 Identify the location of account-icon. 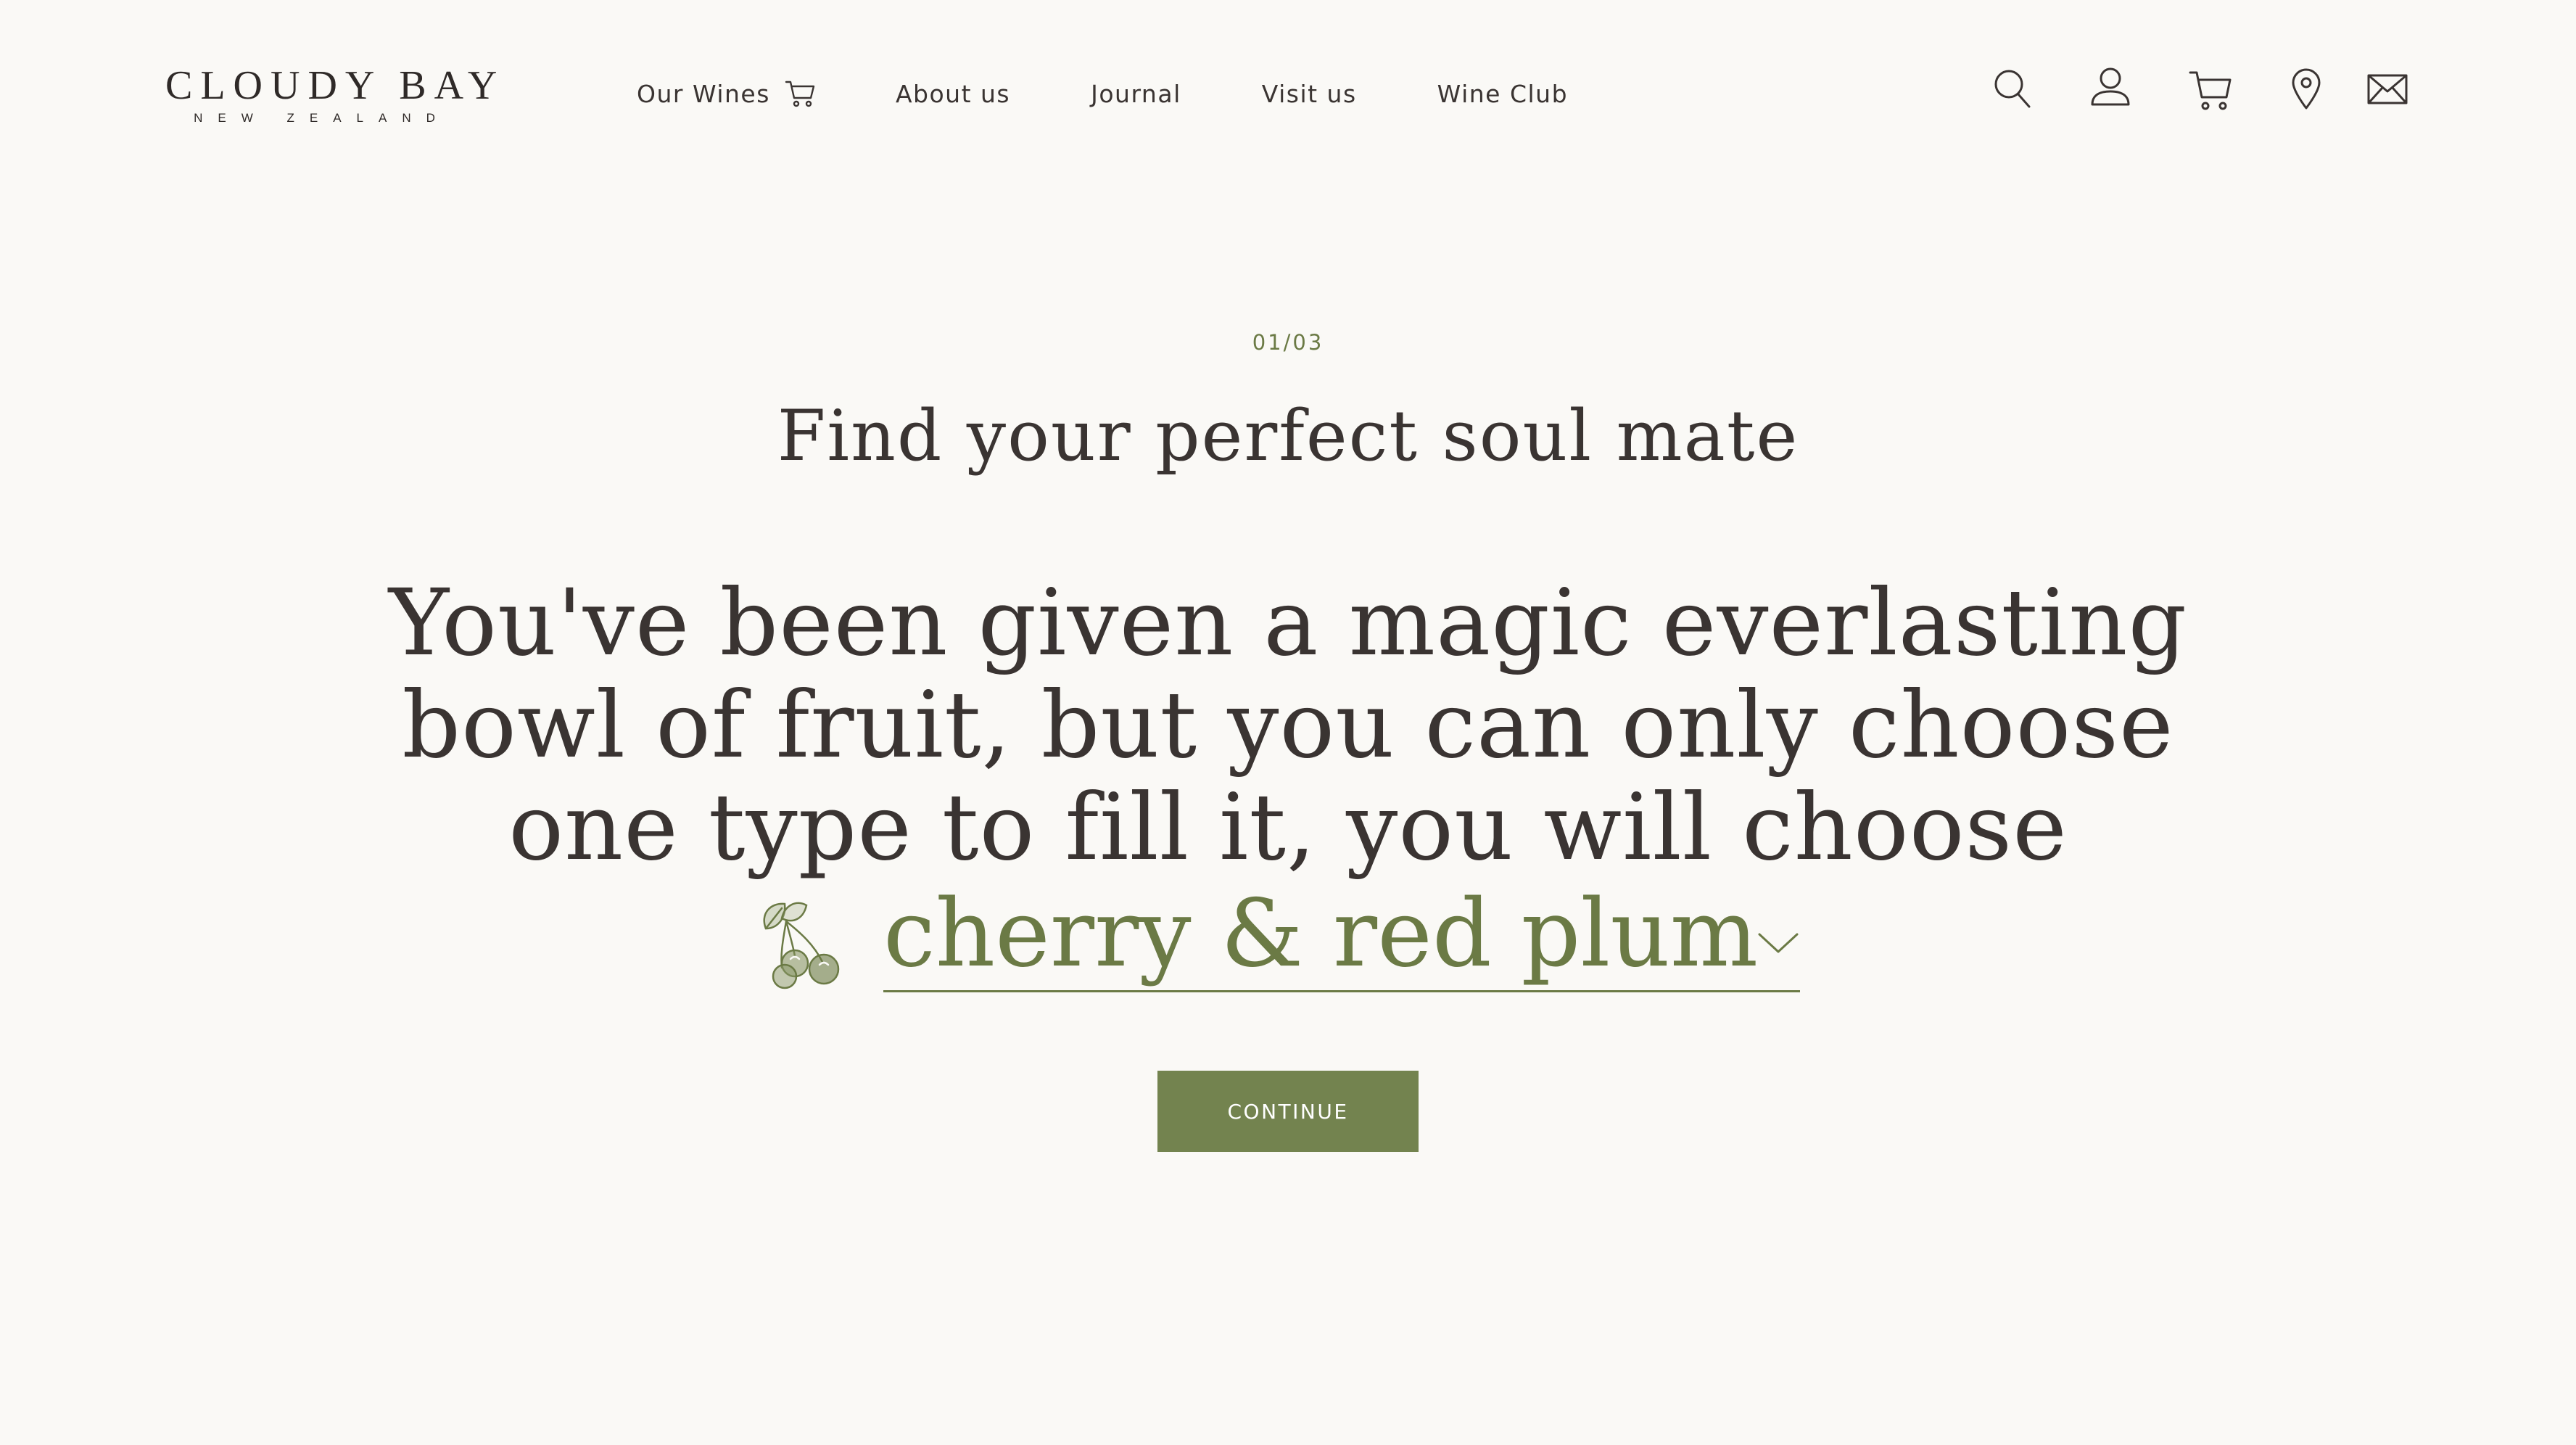
(2110, 88).